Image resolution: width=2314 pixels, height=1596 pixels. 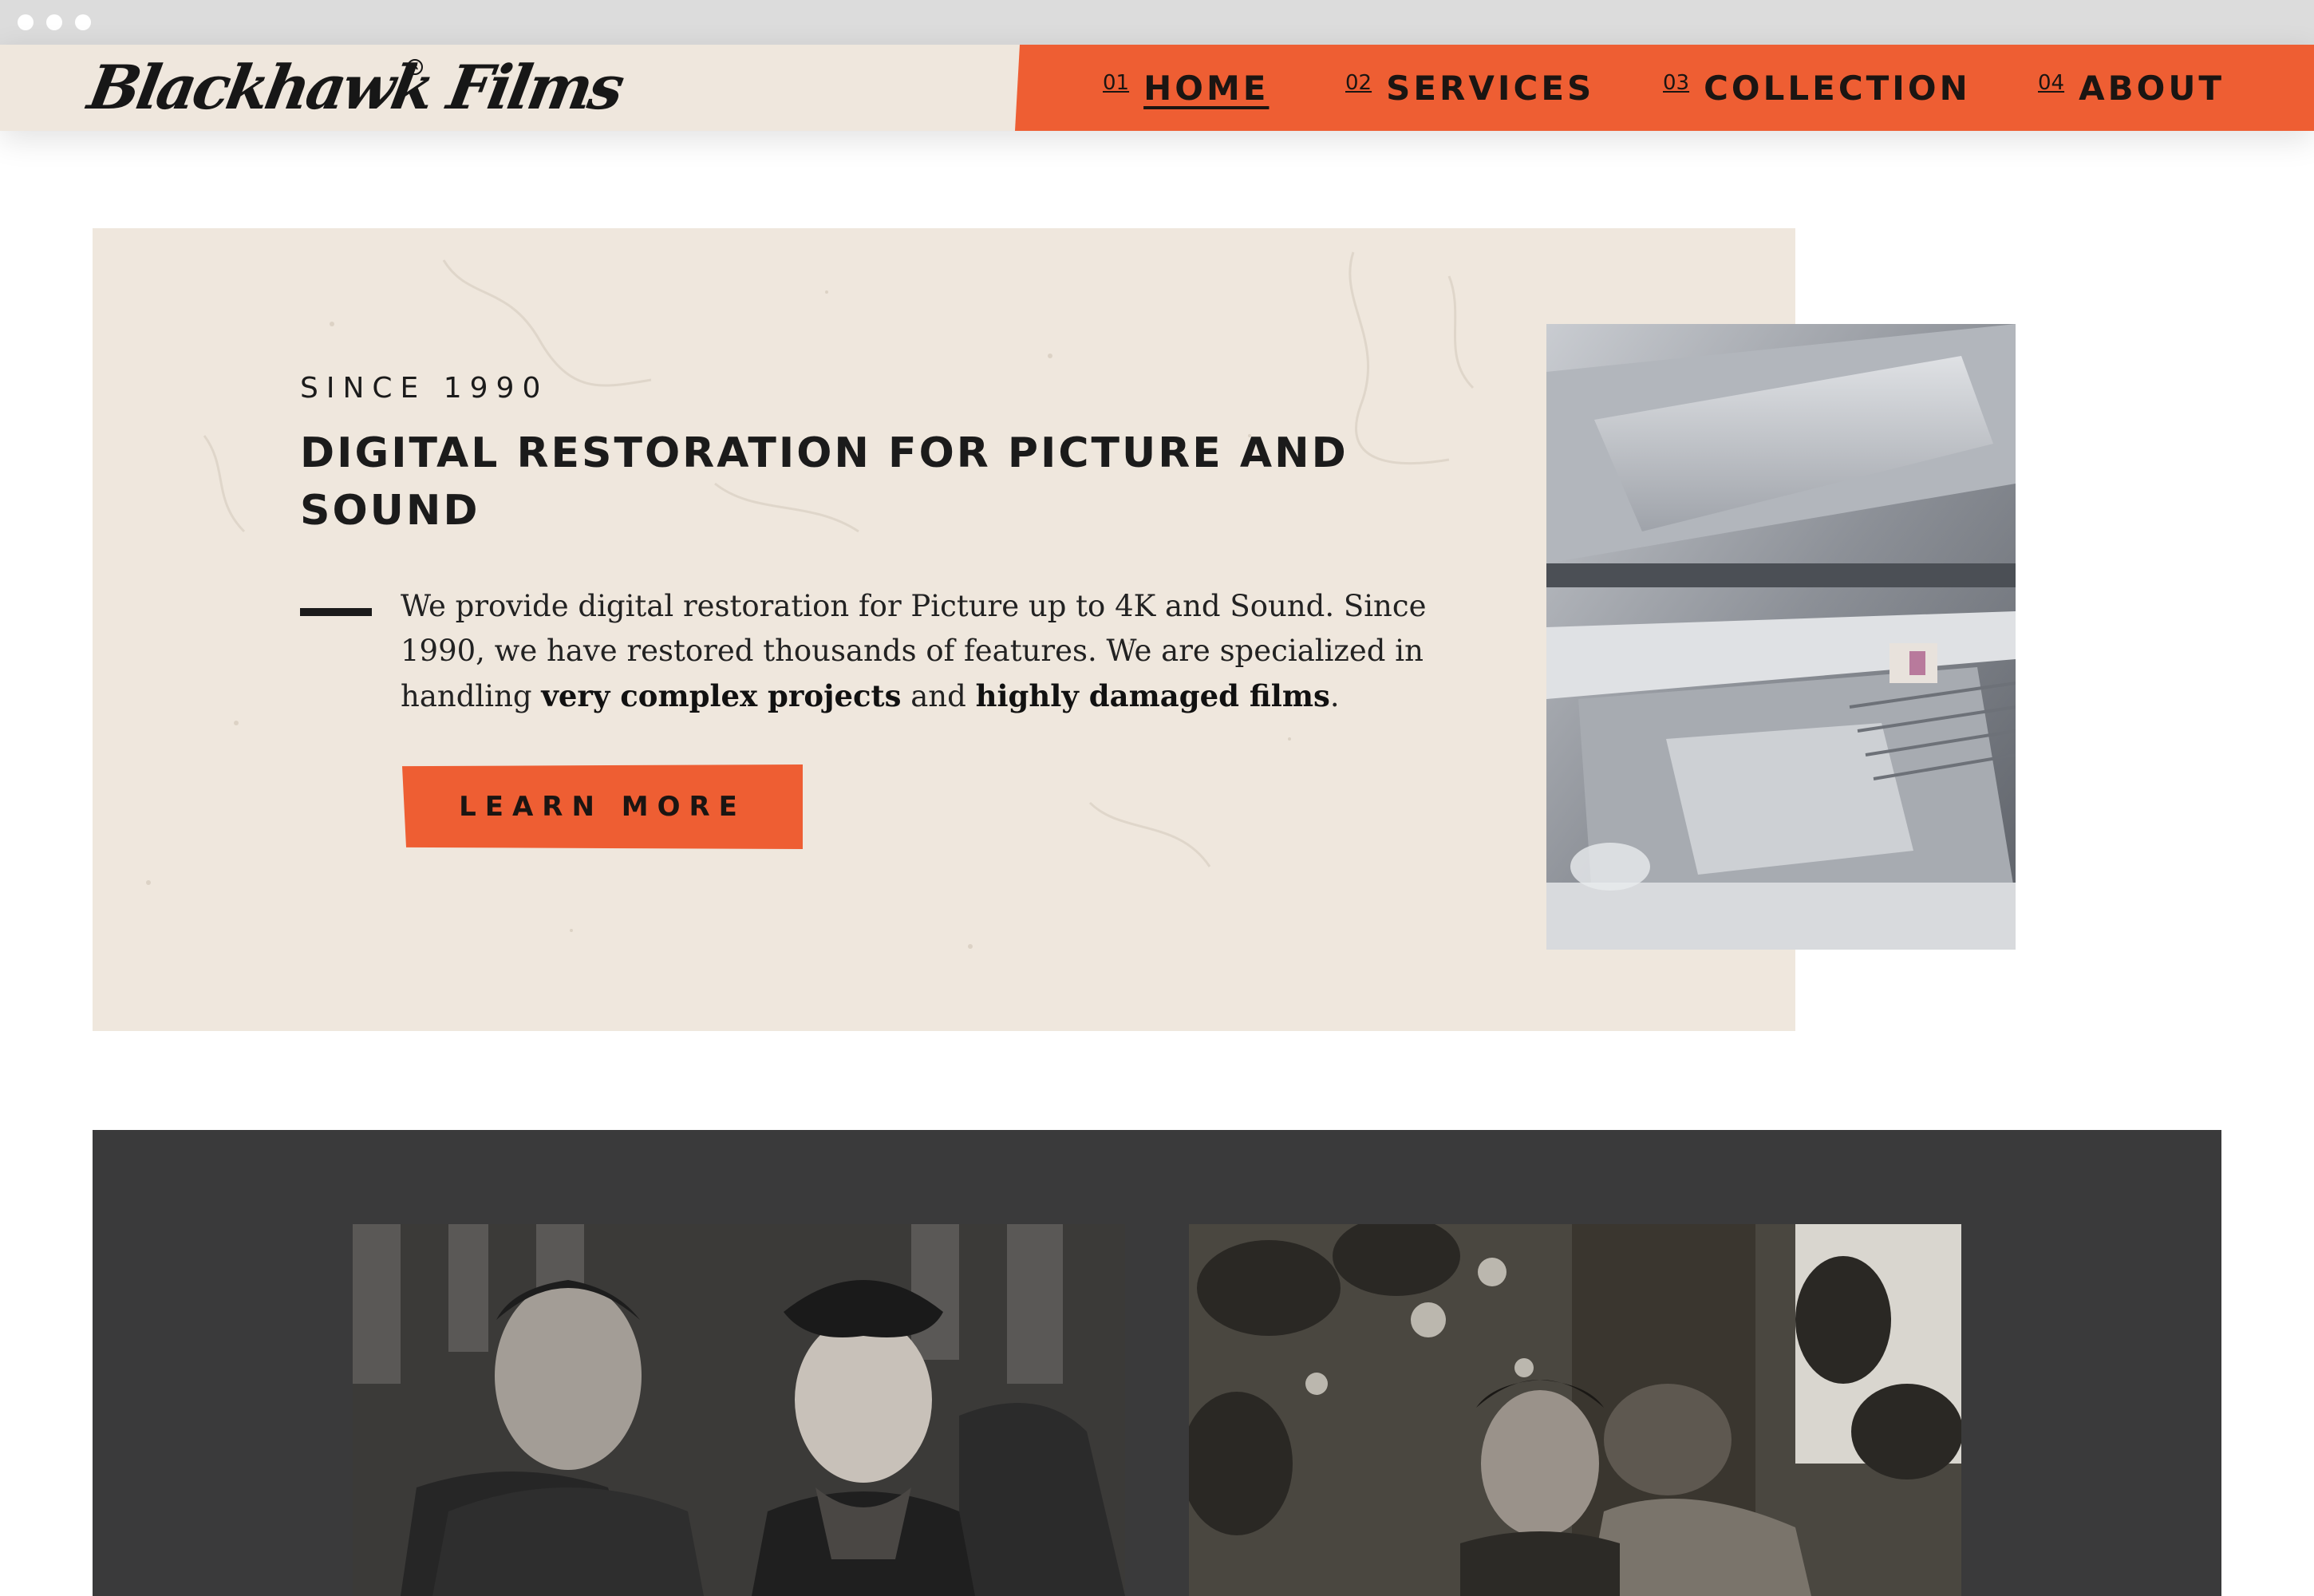 I want to click on nav-item-collection: 03 COLLECTION, so click(x=1817, y=88).